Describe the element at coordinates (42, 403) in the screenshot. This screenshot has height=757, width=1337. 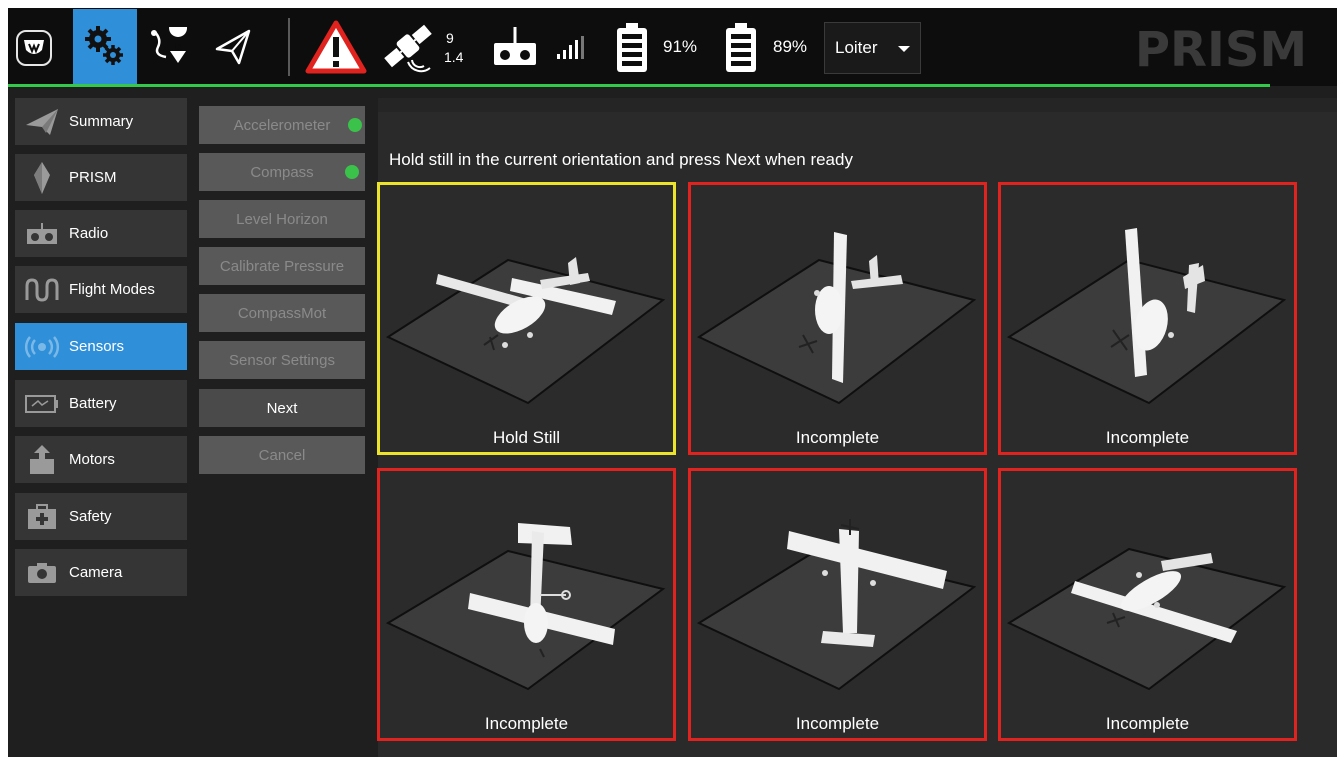
I see `battery-icon` at that location.